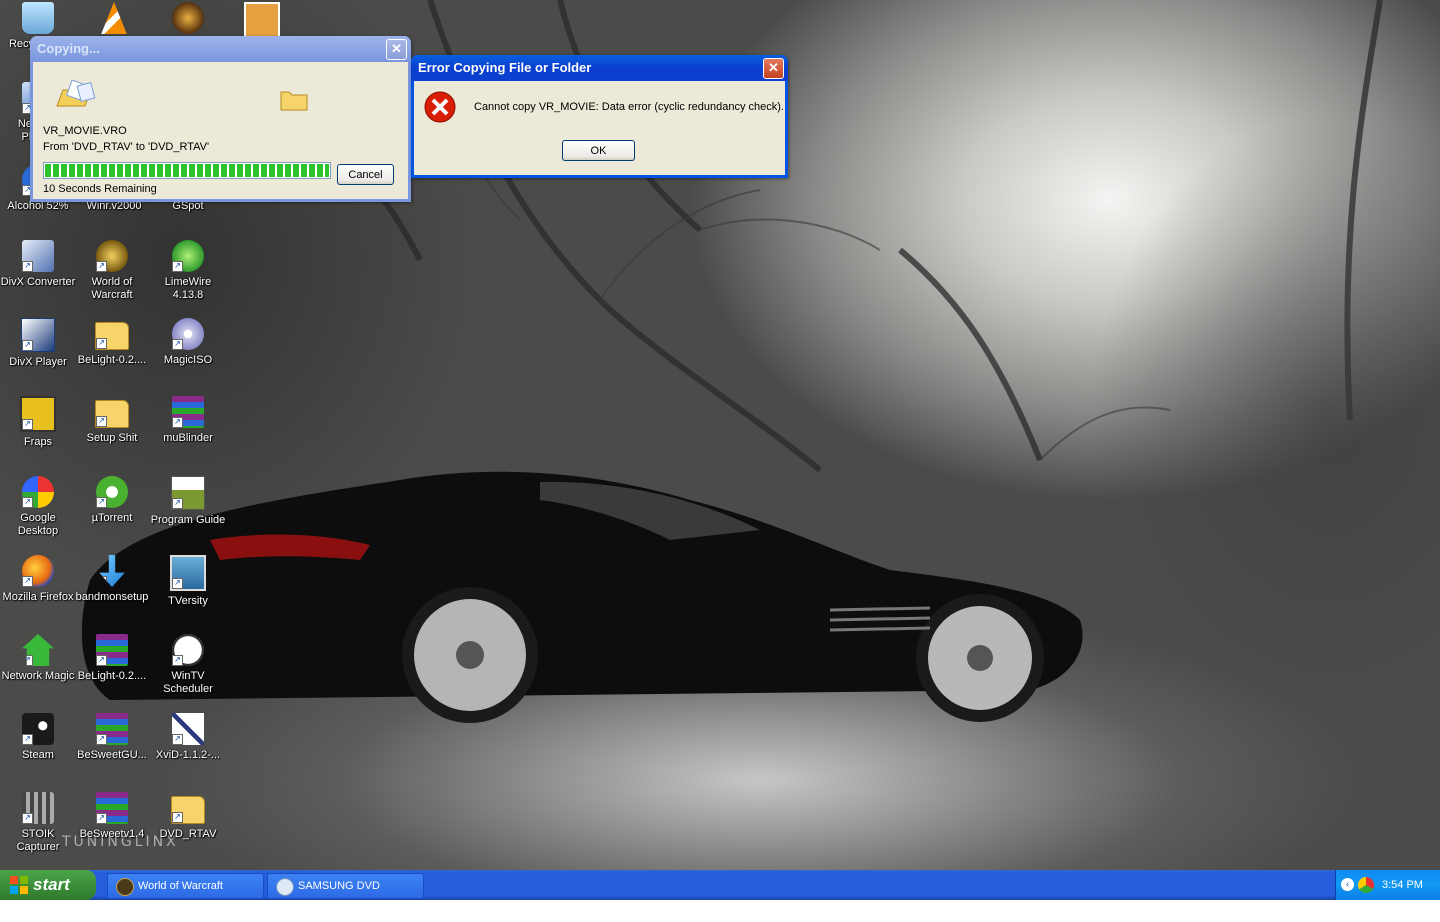  Describe the element at coordinates (220, 49) in the screenshot. I see `copying-titlebar: Copying... ✕` at that location.